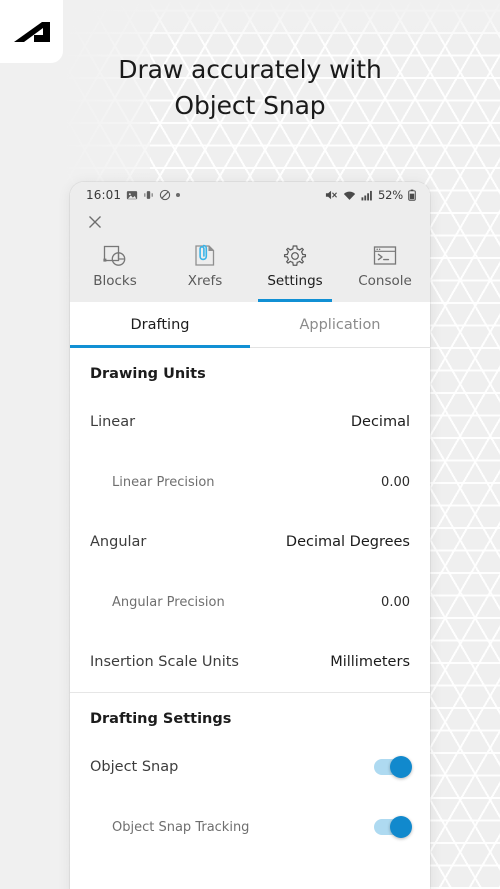  I want to click on do-not-disturb-icon, so click(165, 195).